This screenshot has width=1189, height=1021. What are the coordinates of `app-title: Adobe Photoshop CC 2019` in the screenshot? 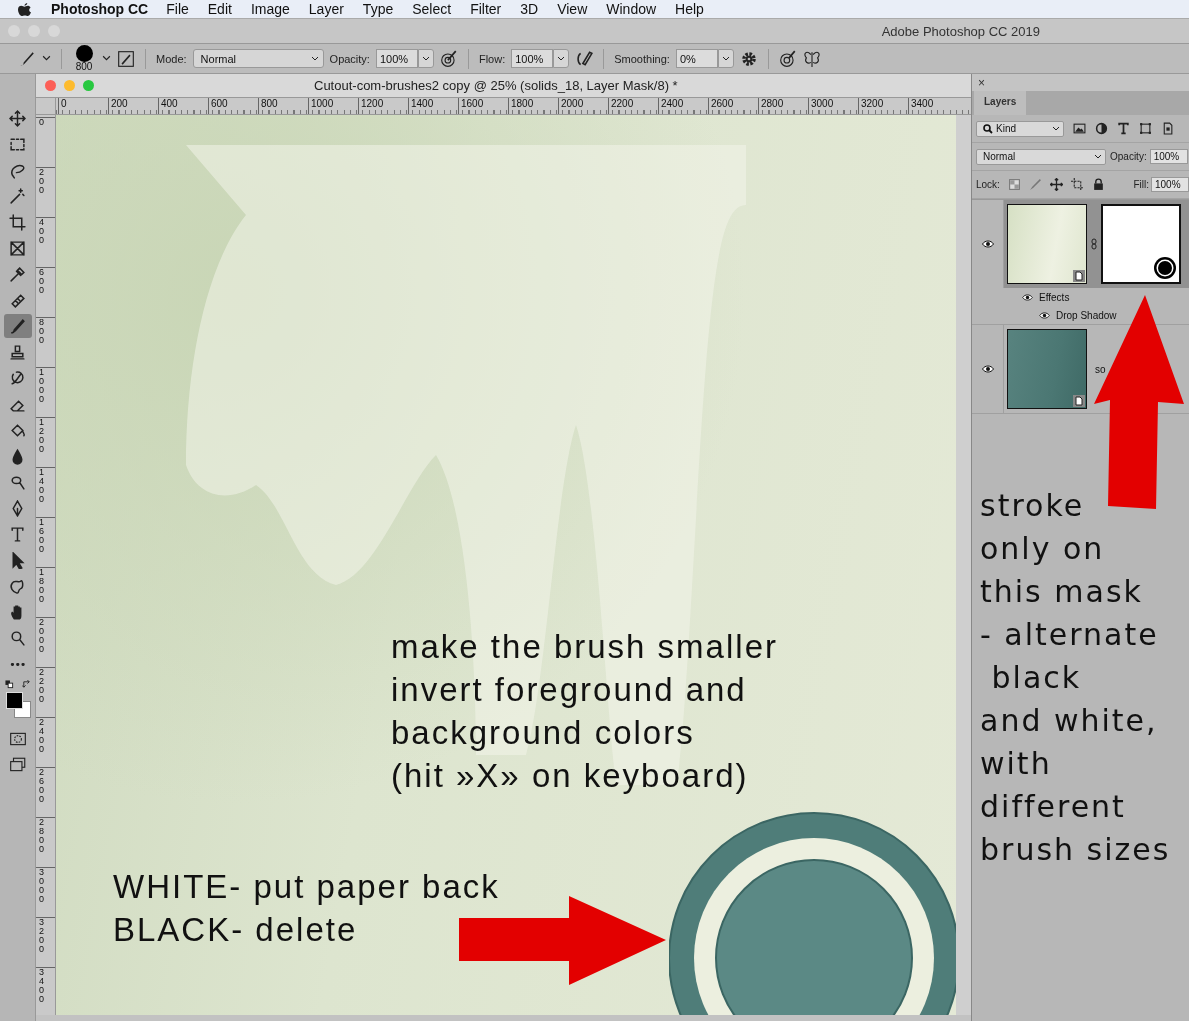 It's located at (960, 31).